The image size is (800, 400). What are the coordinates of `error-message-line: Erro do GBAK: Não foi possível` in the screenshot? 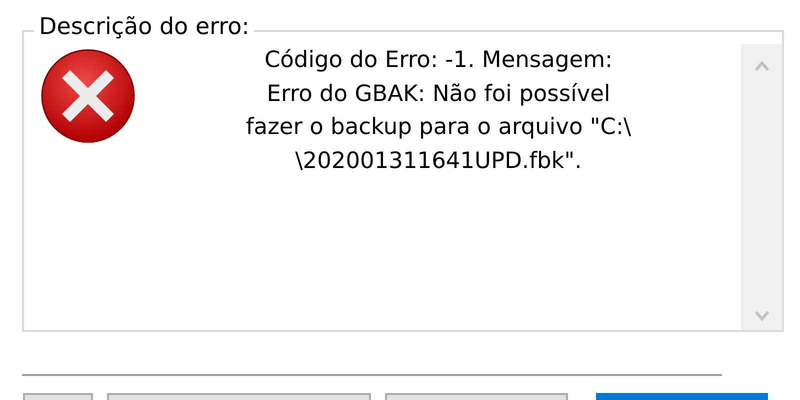 It's located at (438, 94).